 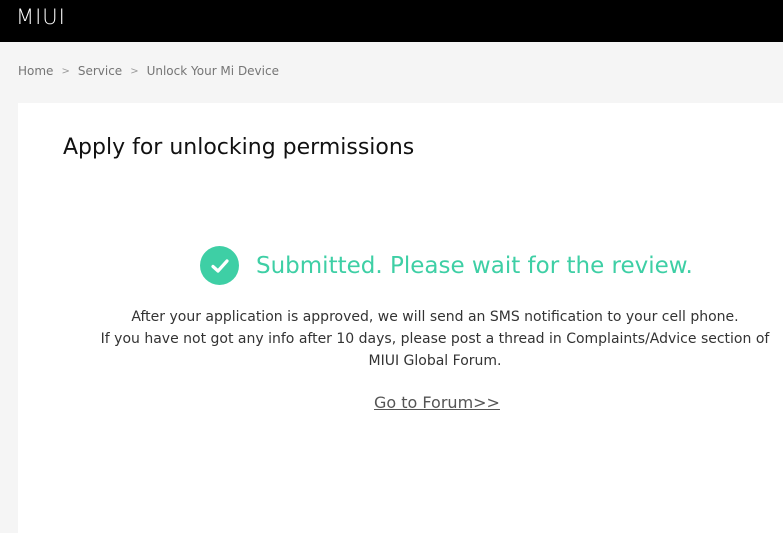 What do you see at coordinates (35, 71) in the screenshot?
I see `breadcrumb-home: Home` at bounding box center [35, 71].